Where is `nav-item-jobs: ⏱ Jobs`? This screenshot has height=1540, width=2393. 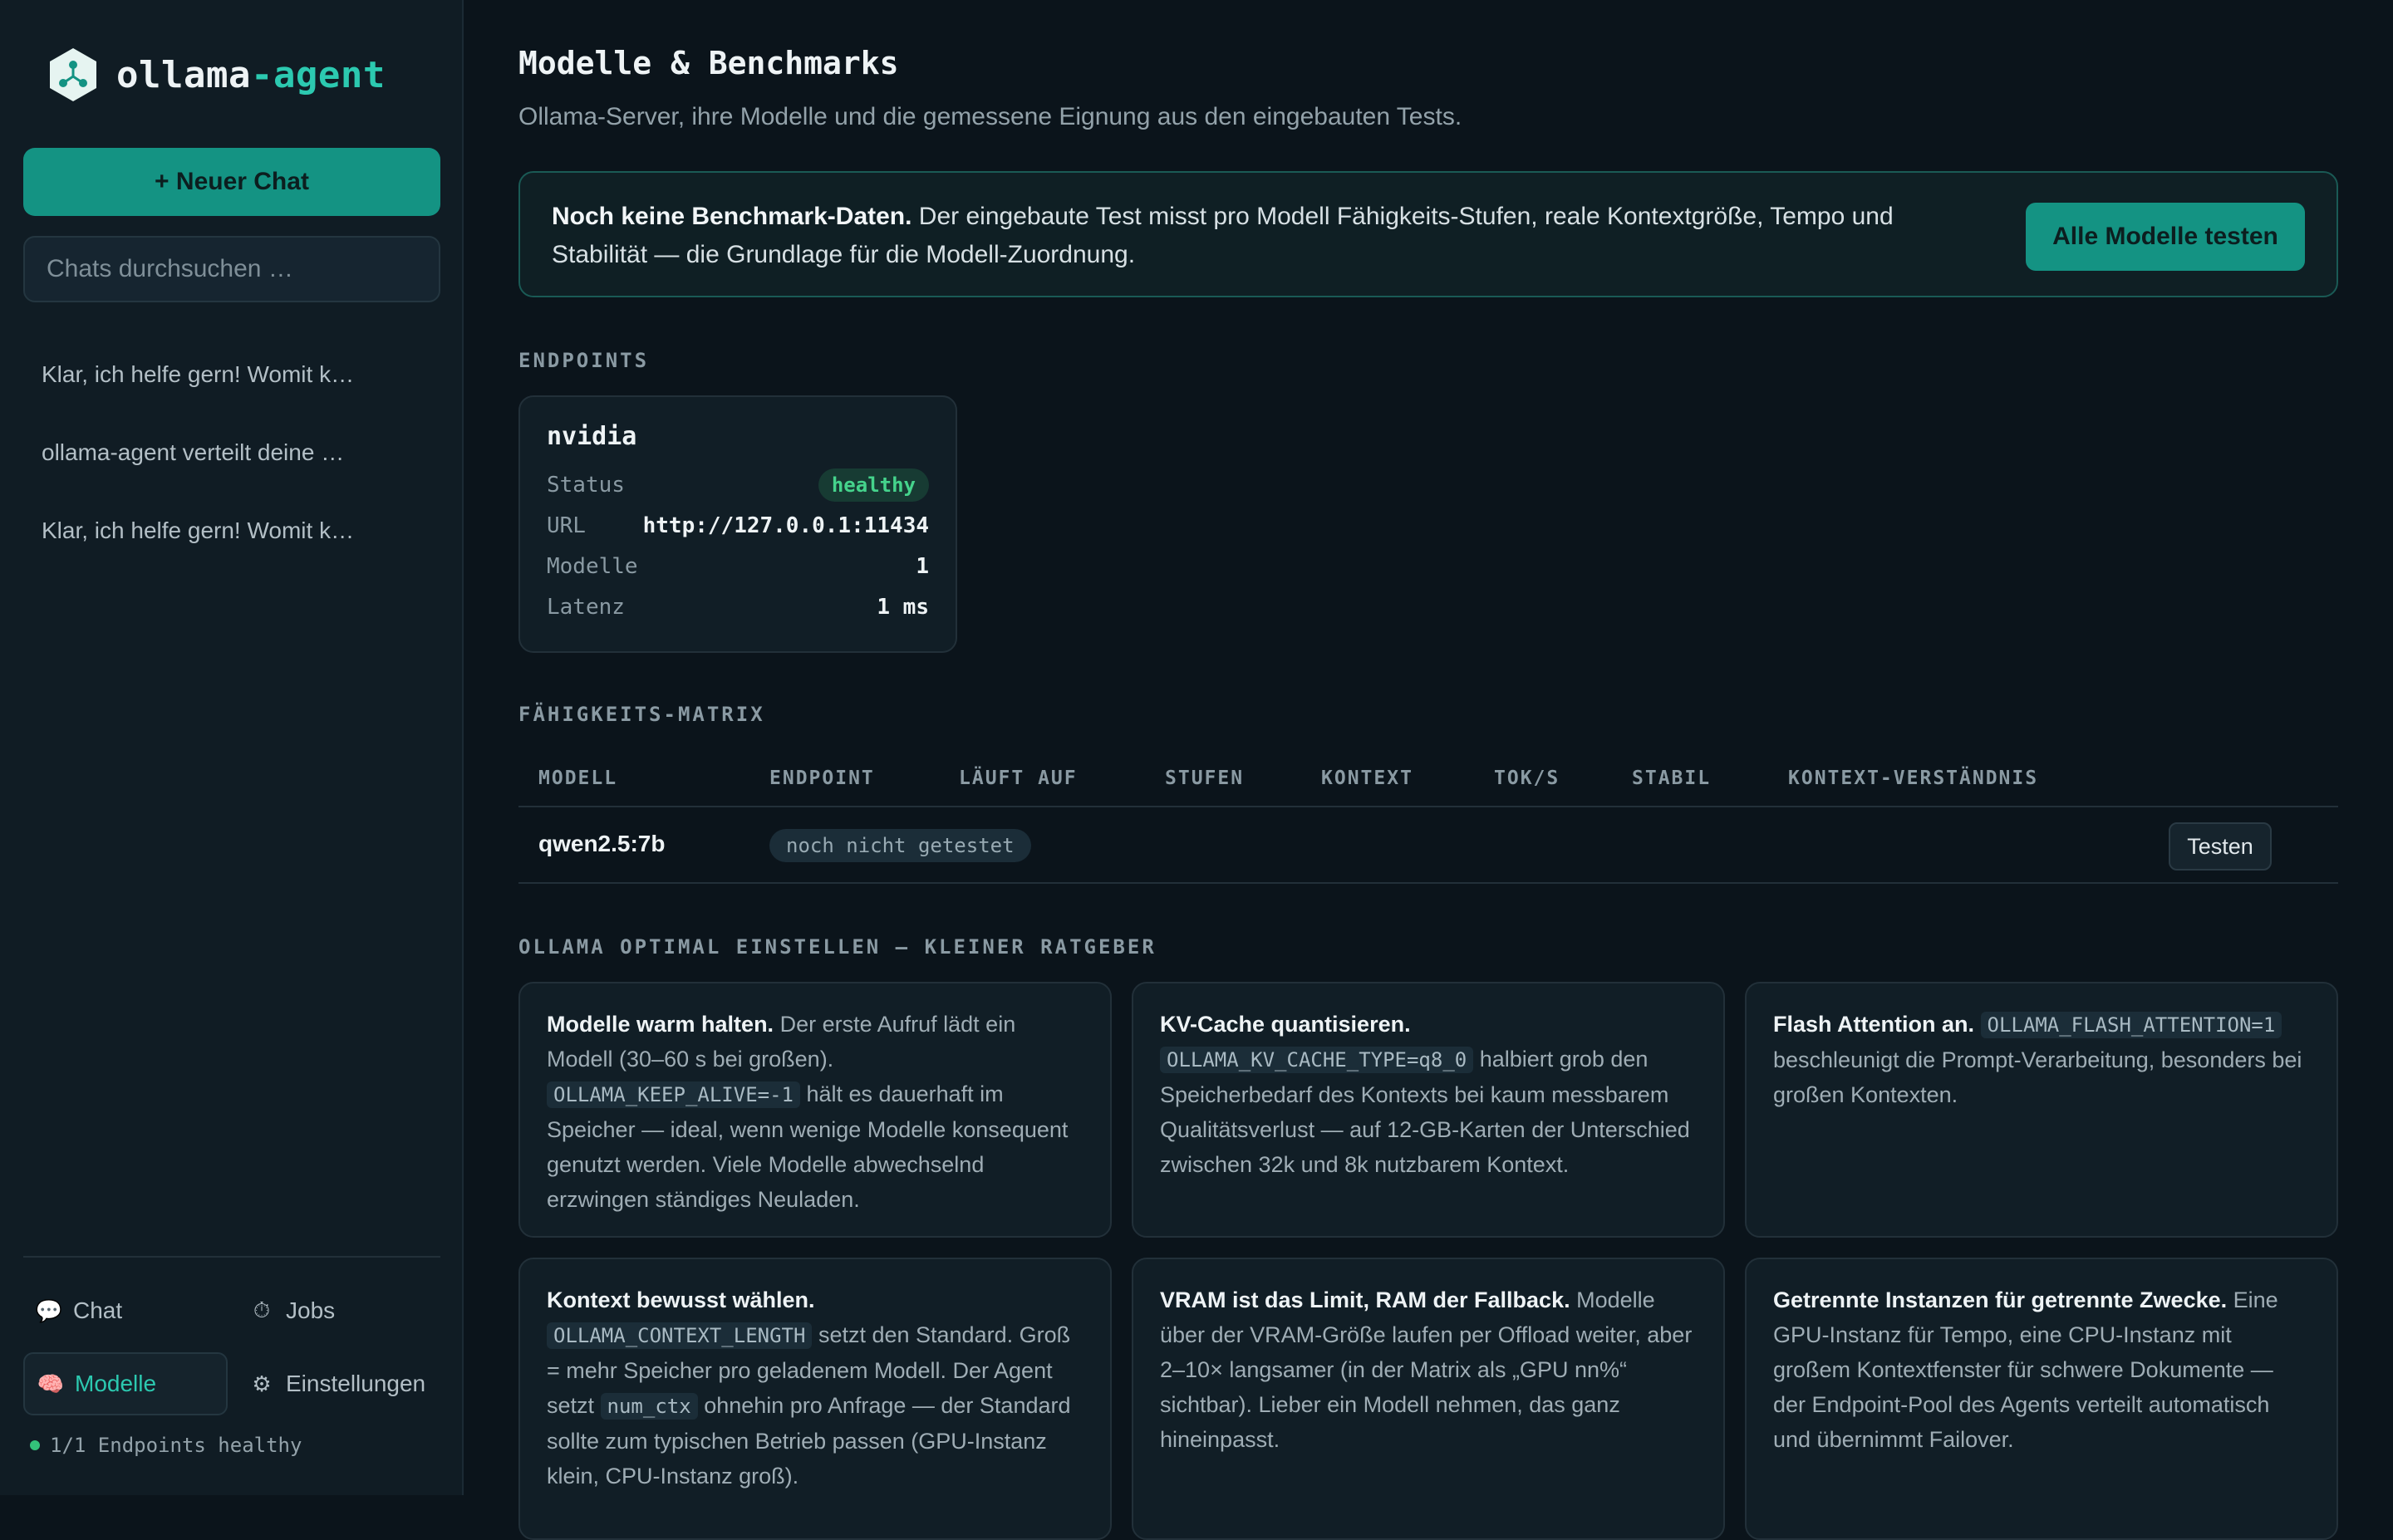 nav-item-jobs: ⏱ Jobs is located at coordinates (338, 1310).